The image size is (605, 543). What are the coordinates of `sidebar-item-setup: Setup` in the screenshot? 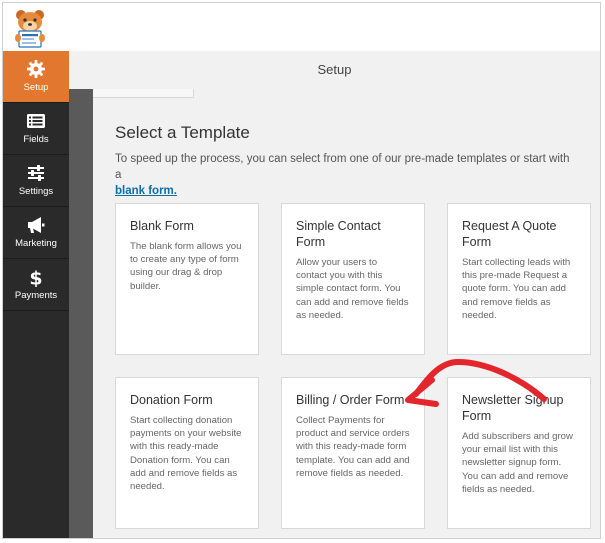 It's located at (36, 77).